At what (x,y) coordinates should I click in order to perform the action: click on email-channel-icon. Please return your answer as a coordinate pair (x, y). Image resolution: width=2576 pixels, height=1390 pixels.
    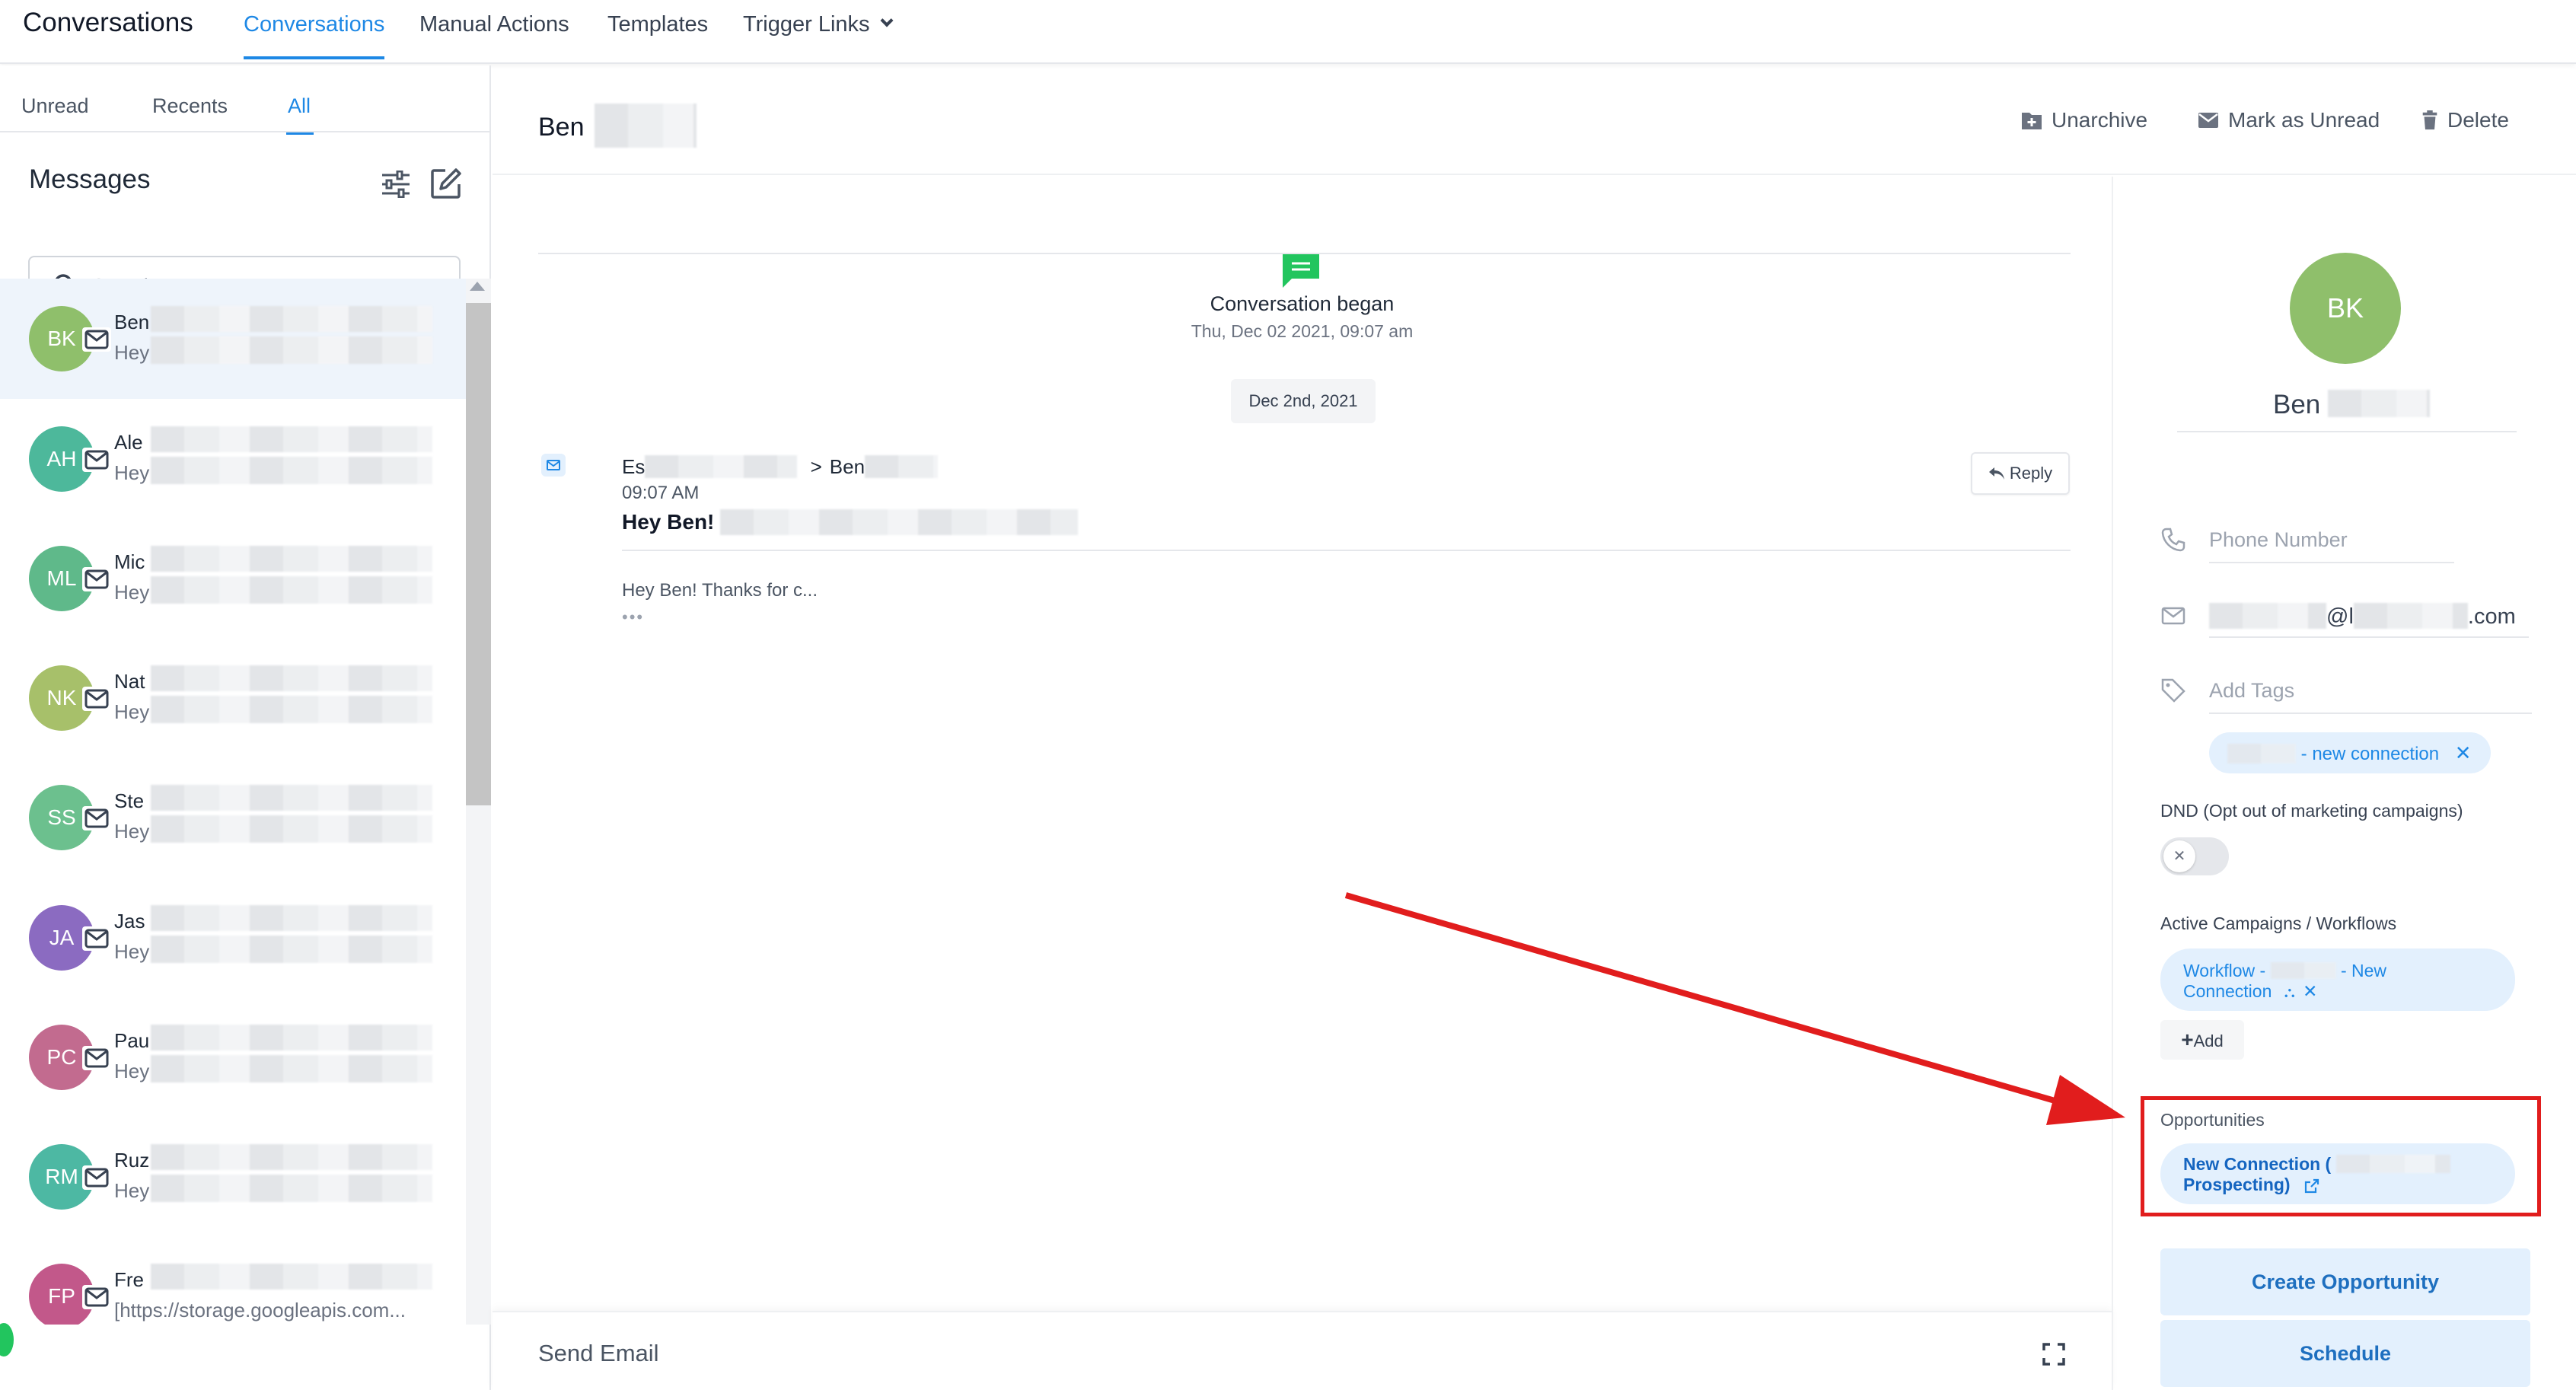
    Looking at the image, I should click on (554, 465).